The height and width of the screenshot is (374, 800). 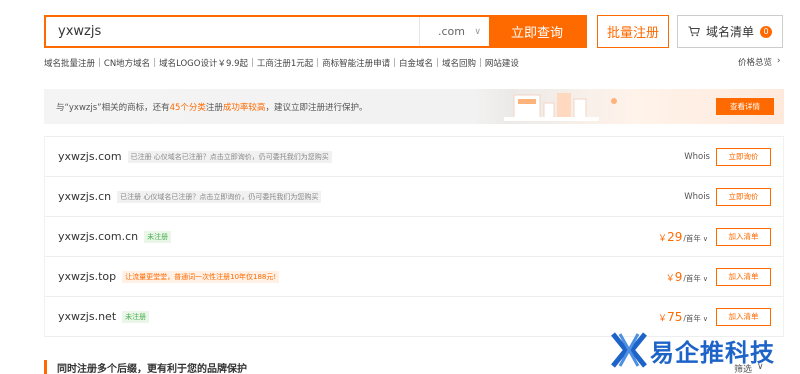 What do you see at coordinates (537, 31) in the screenshot?
I see `search-button: 立即查询` at bounding box center [537, 31].